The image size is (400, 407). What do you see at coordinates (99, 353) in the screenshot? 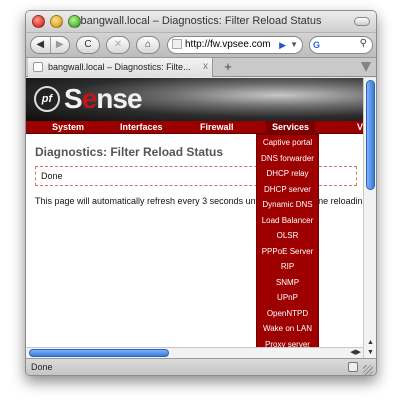
I see `horizontal-scroll-thumb` at bounding box center [99, 353].